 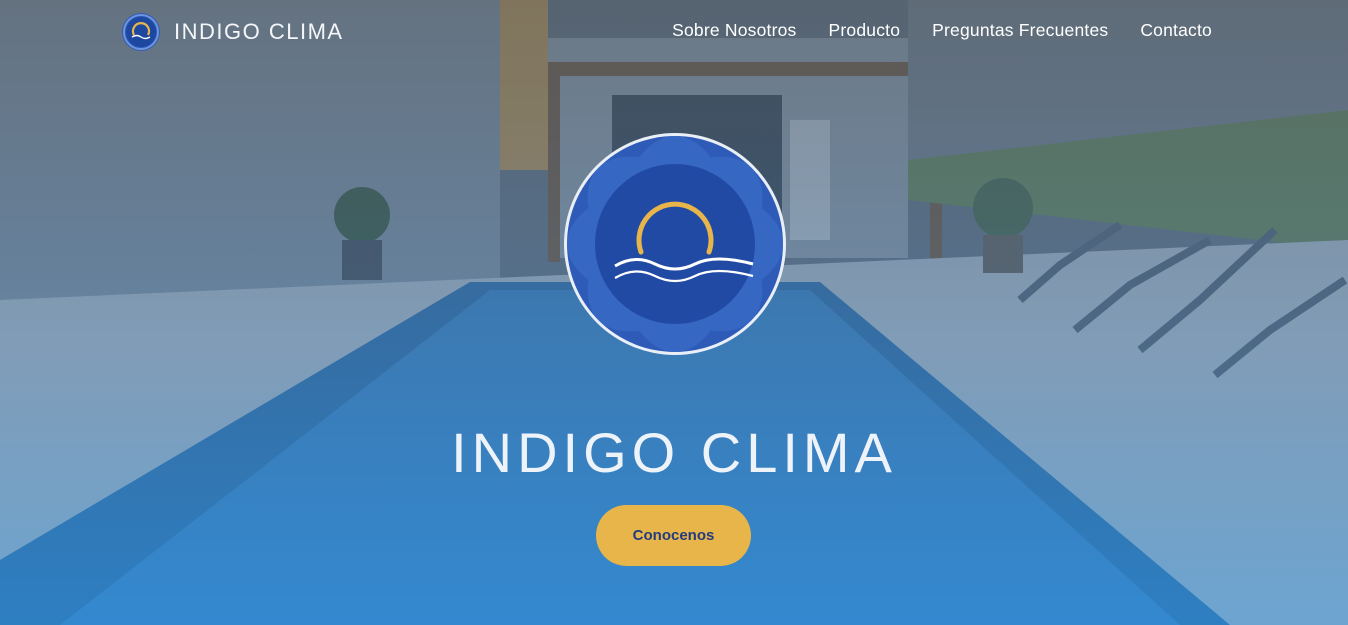 What do you see at coordinates (1176, 30) in the screenshot?
I see `nav-link-contacto: Contacto` at bounding box center [1176, 30].